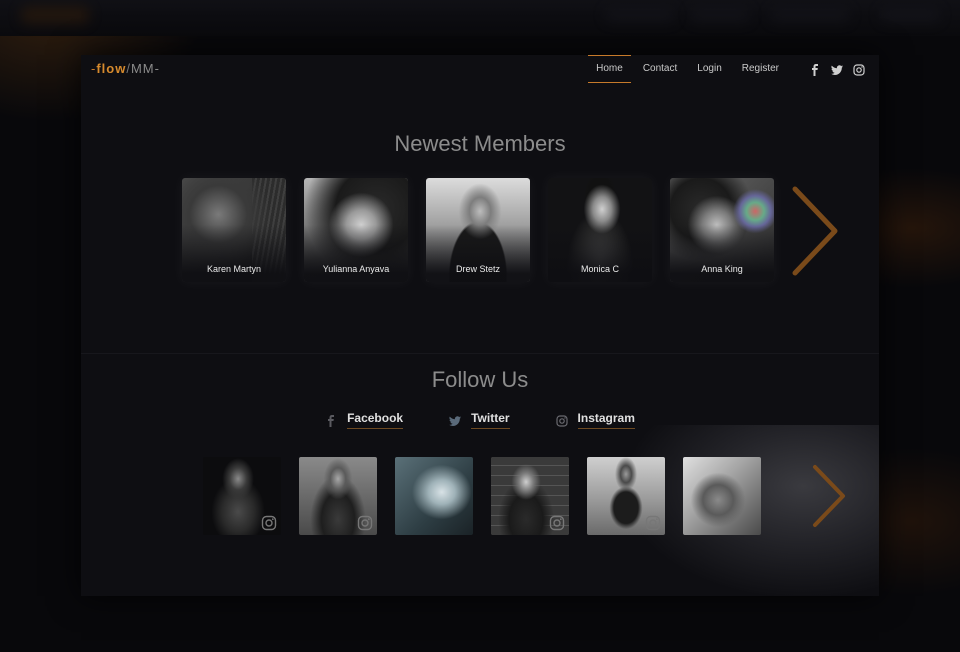 The height and width of the screenshot is (652, 960). I want to click on member-card: Monica C, so click(600, 230).